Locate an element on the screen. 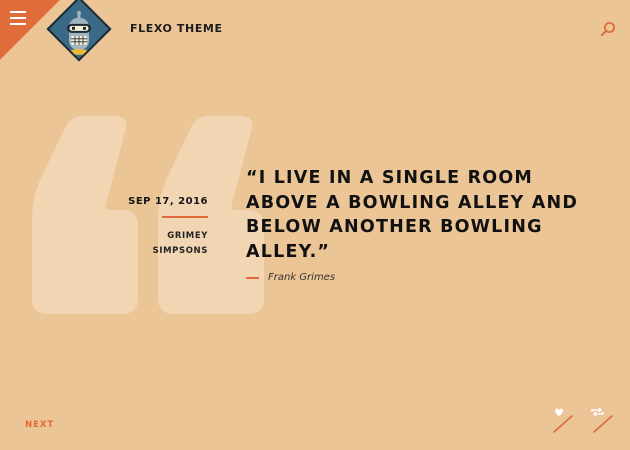 This screenshot has width=630, height=450. search-icon is located at coordinates (608, 29).